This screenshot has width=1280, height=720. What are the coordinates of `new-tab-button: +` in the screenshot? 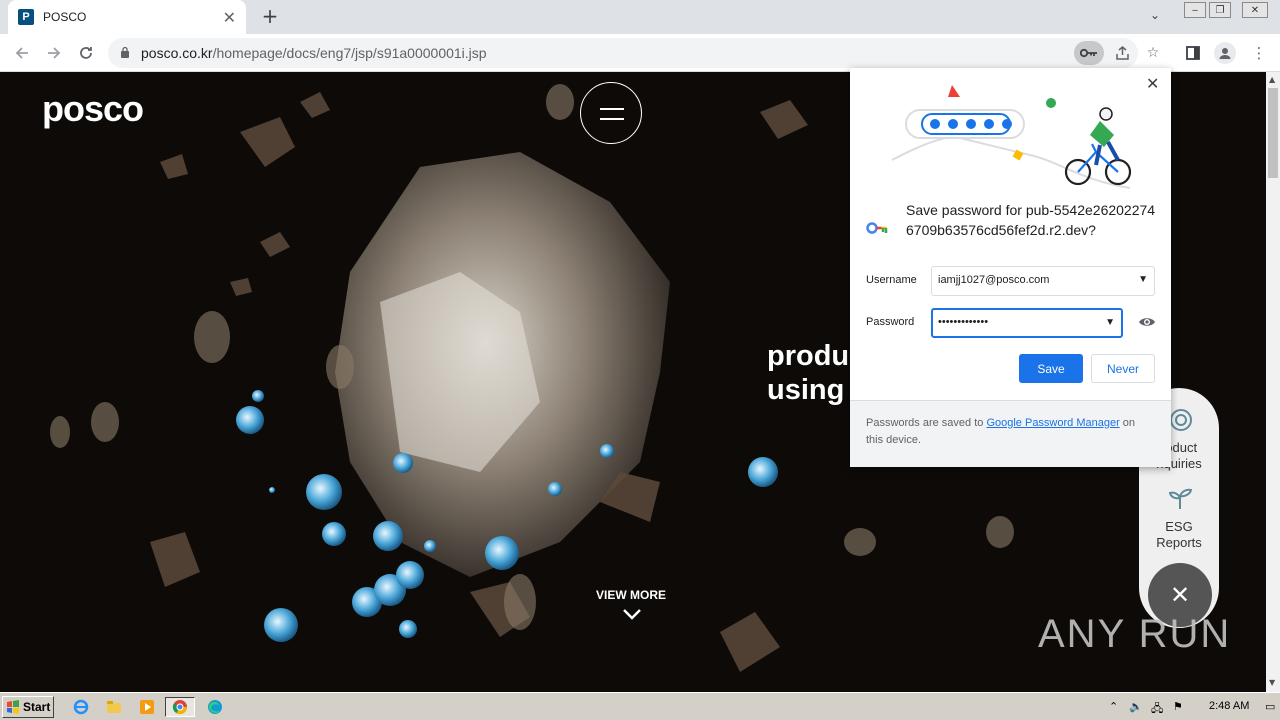 It's located at (270, 16).